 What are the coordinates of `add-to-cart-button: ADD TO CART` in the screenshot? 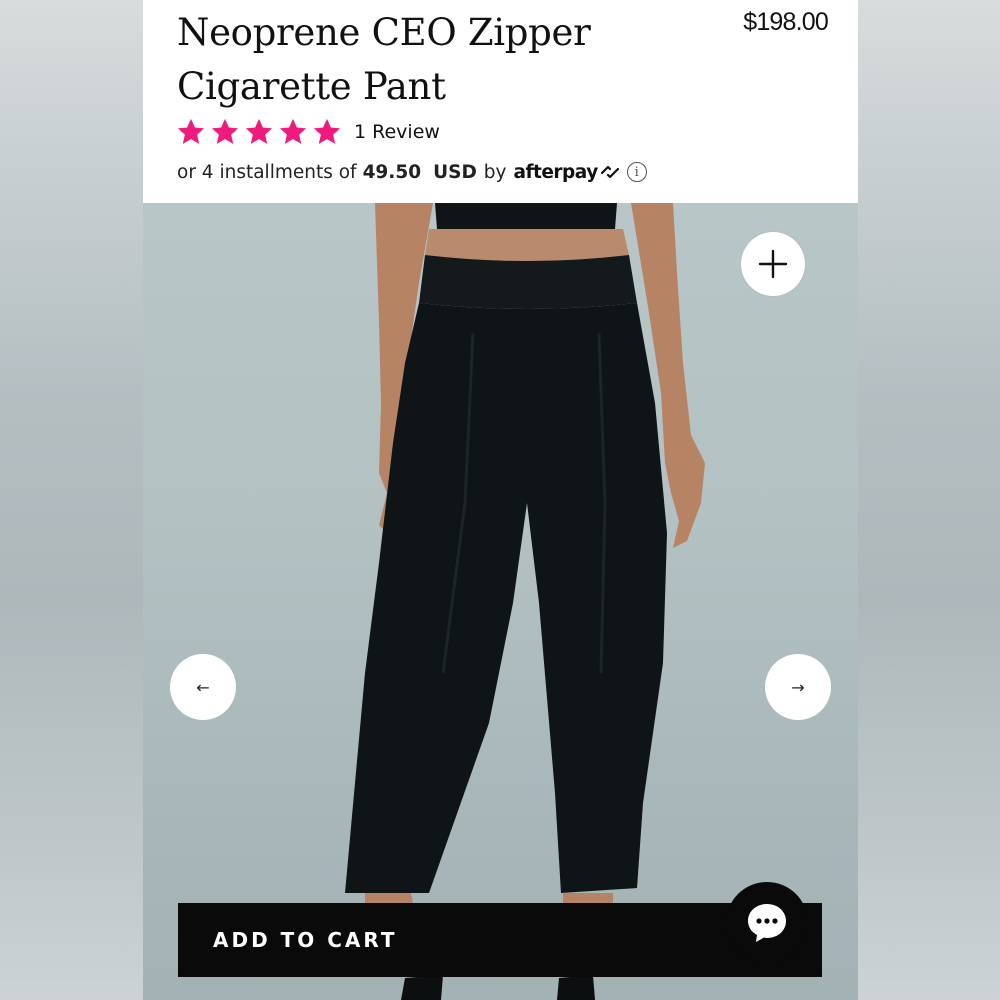 It's located at (500, 940).